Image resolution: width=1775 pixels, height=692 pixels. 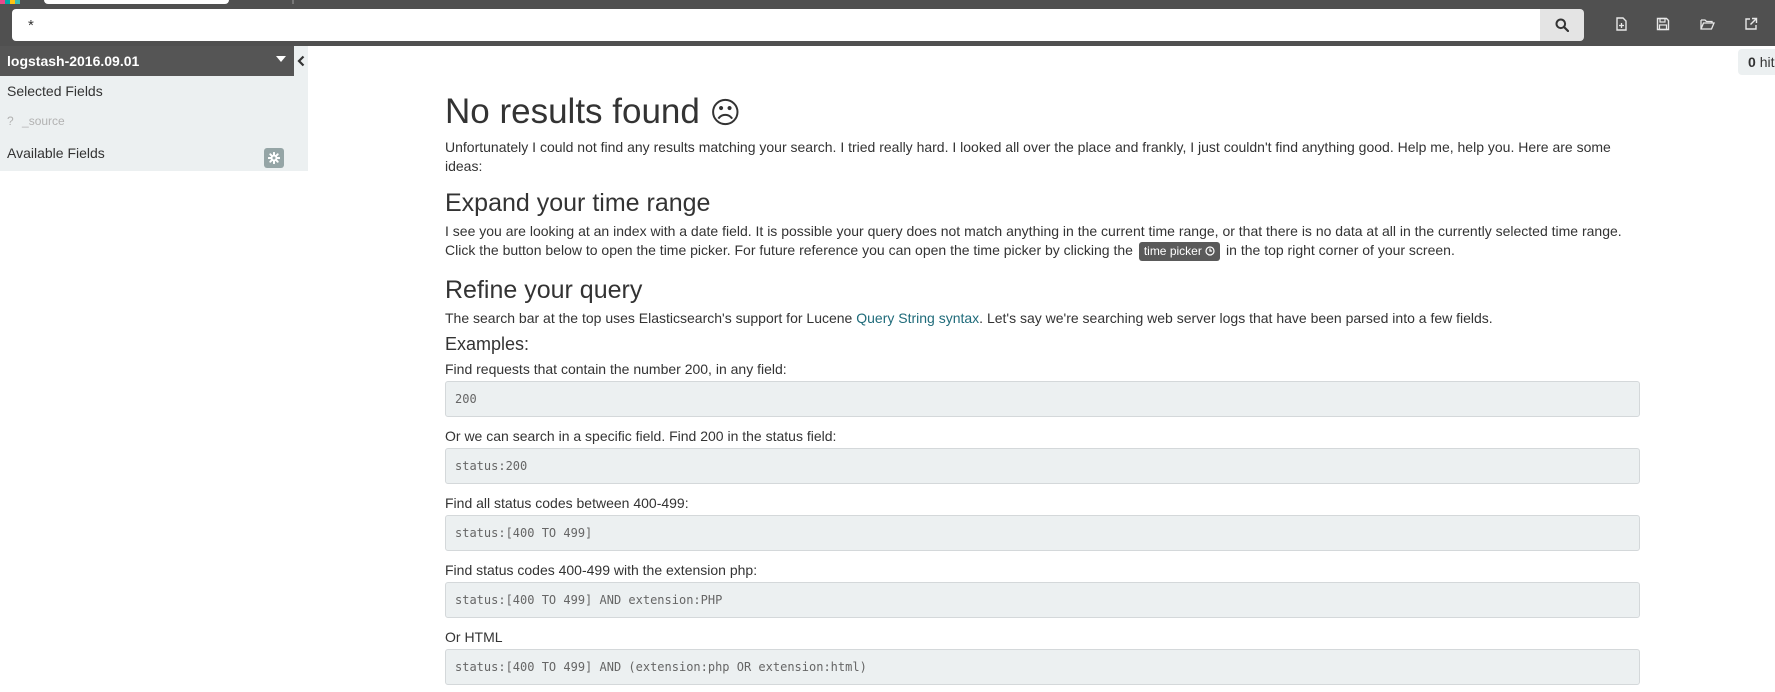 What do you see at coordinates (578, 203) in the screenshot?
I see `time-range-heading: Expand your time range` at bounding box center [578, 203].